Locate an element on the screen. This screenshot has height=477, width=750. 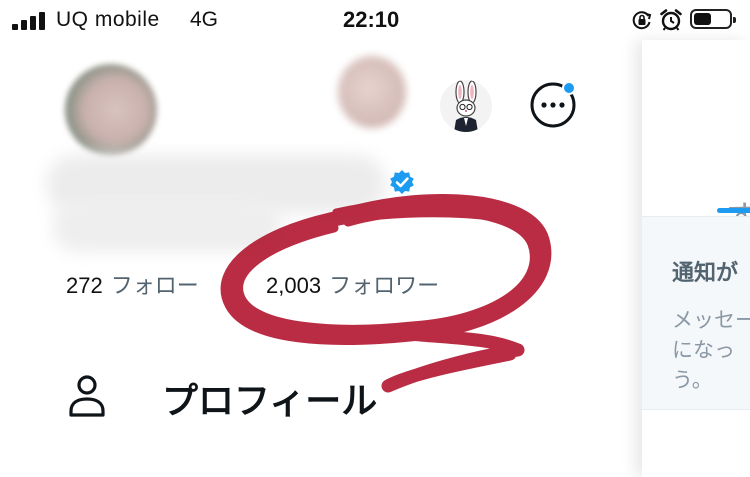
status-time: 22:10 is located at coordinates (371, 19).